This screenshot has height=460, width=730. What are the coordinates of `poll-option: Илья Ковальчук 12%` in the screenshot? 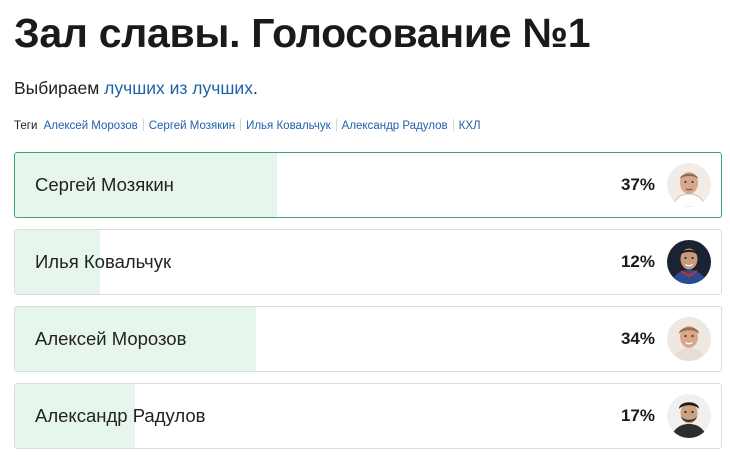 It's located at (368, 262).